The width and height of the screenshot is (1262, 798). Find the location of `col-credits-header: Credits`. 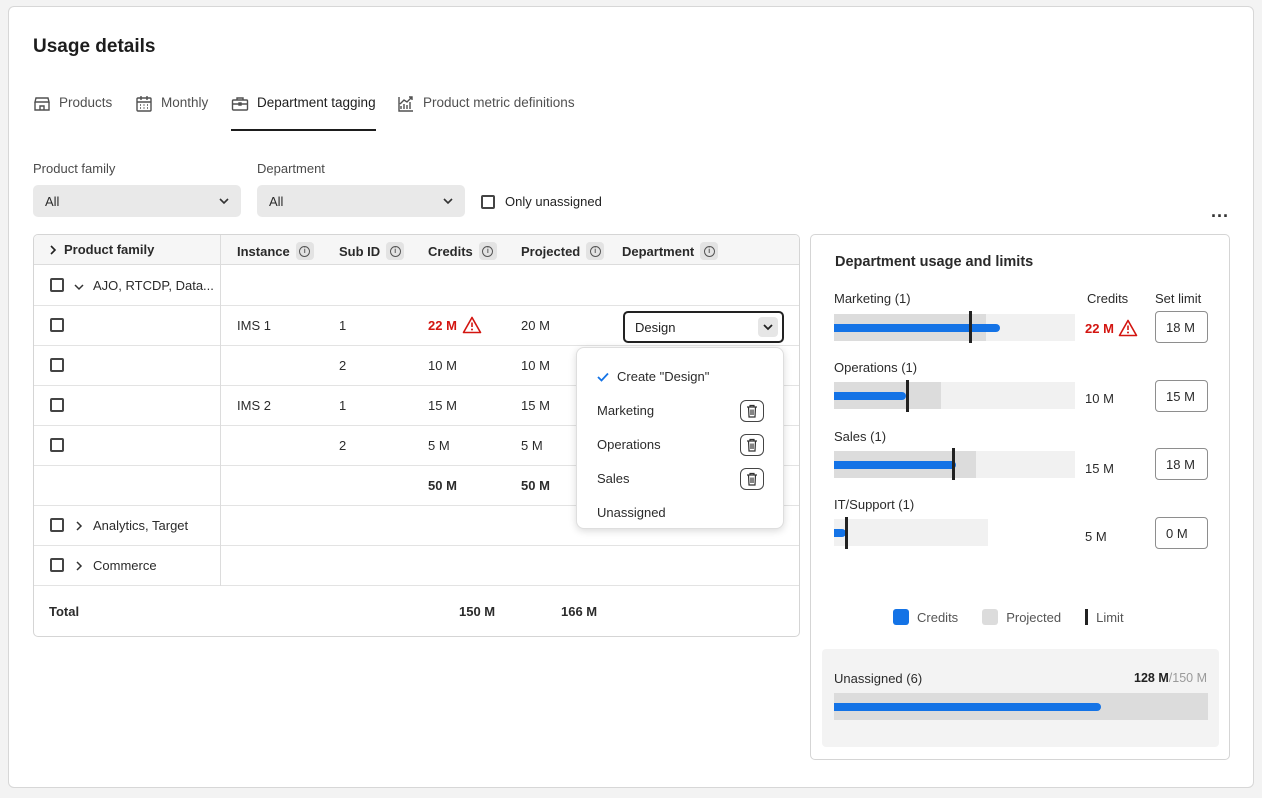

col-credits-header: Credits is located at coordinates (1108, 298).